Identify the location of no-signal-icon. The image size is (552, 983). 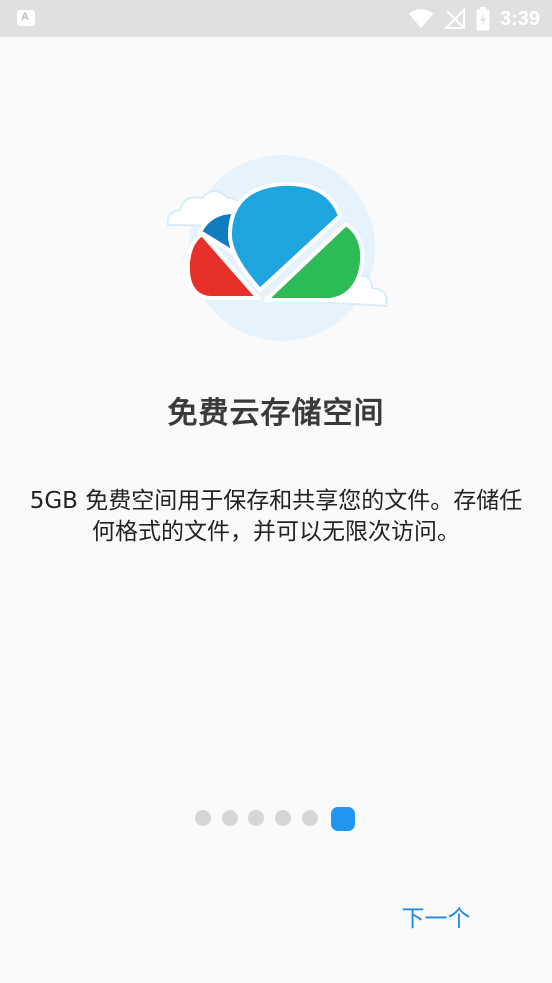
(454, 18).